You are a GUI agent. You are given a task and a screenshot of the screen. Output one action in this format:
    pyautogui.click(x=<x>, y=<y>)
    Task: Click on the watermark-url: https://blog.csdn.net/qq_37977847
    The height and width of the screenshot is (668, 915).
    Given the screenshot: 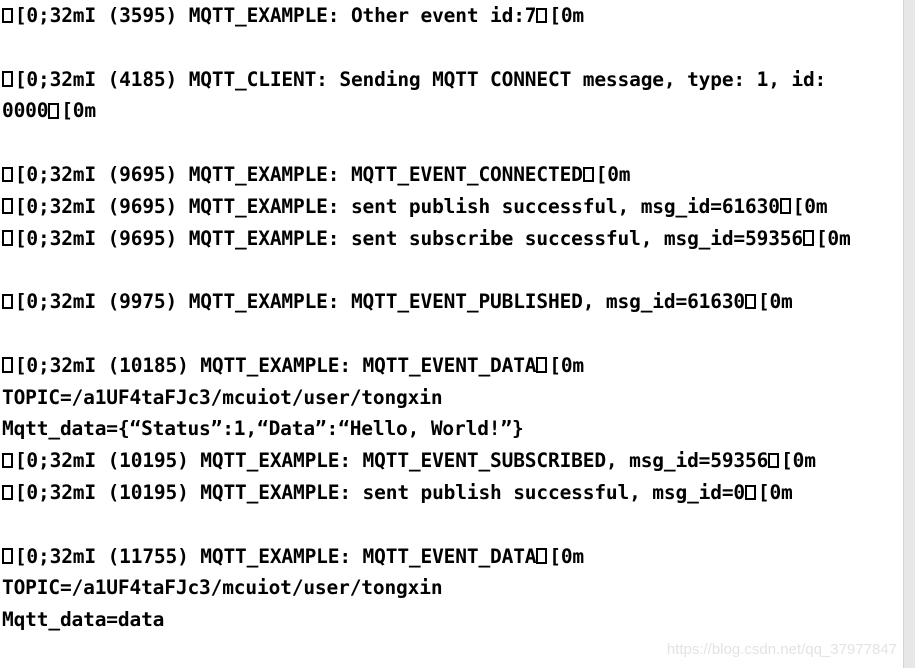 What is the action you would take?
    pyautogui.click(x=781, y=649)
    